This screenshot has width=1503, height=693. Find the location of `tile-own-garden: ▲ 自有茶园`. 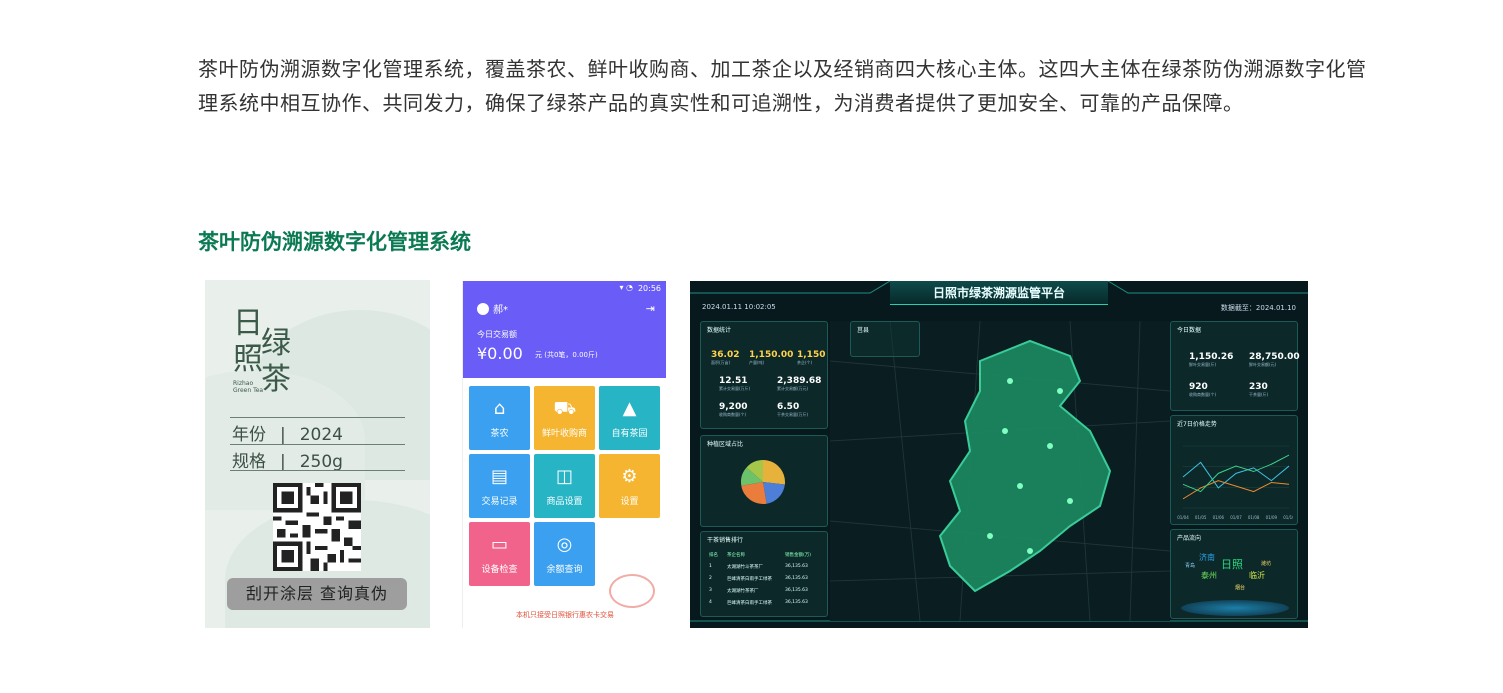

tile-own-garden: ▲ 自有茶园 is located at coordinates (629, 418).